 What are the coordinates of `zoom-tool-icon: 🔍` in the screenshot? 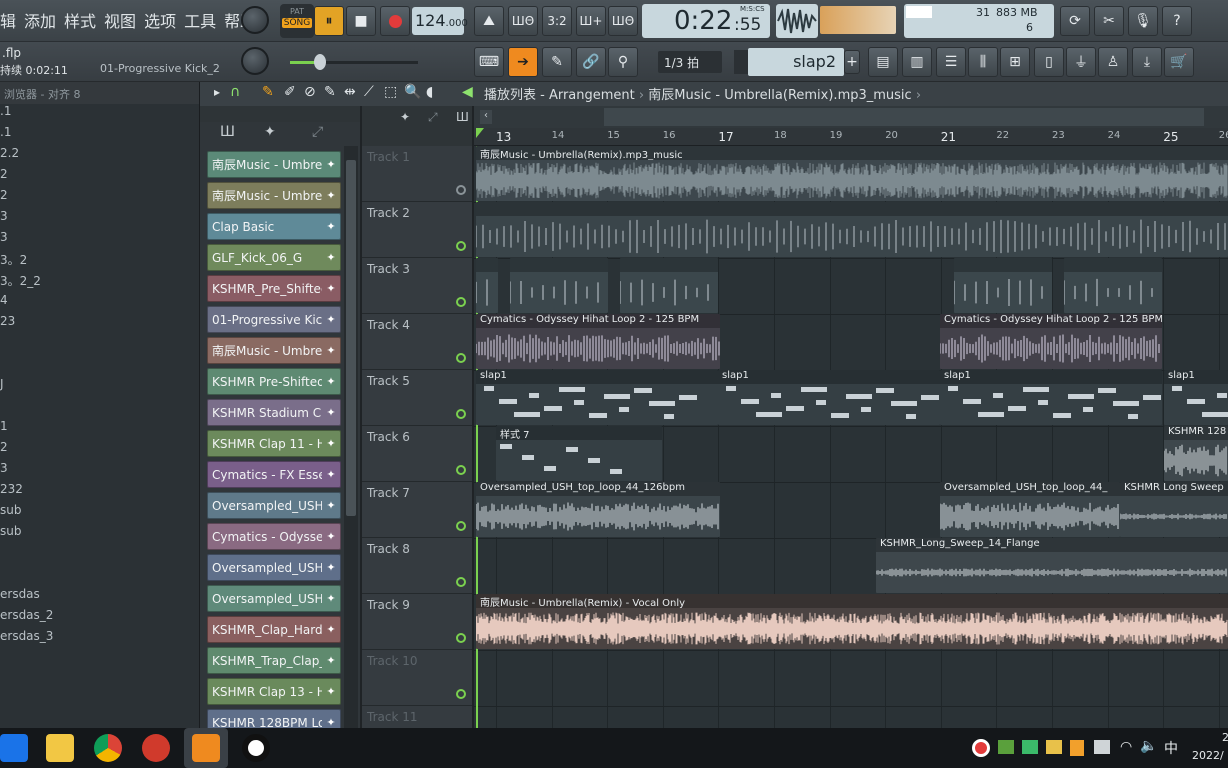 It's located at (412, 92).